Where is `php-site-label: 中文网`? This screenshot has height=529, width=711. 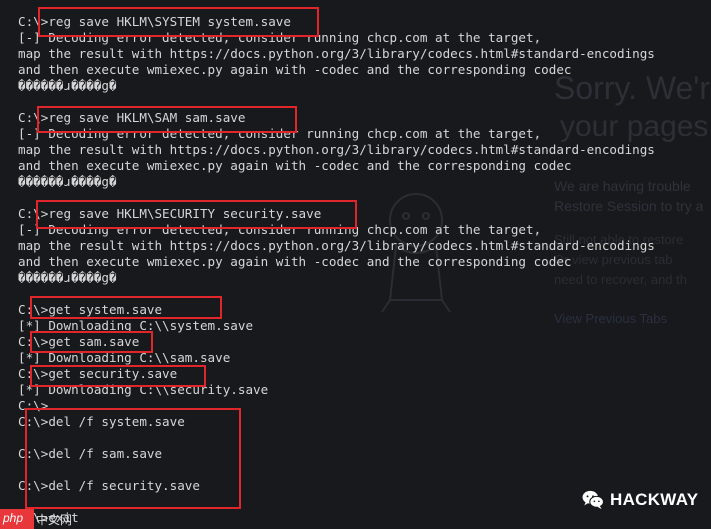 php-site-label: 中文网 is located at coordinates (54, 520).